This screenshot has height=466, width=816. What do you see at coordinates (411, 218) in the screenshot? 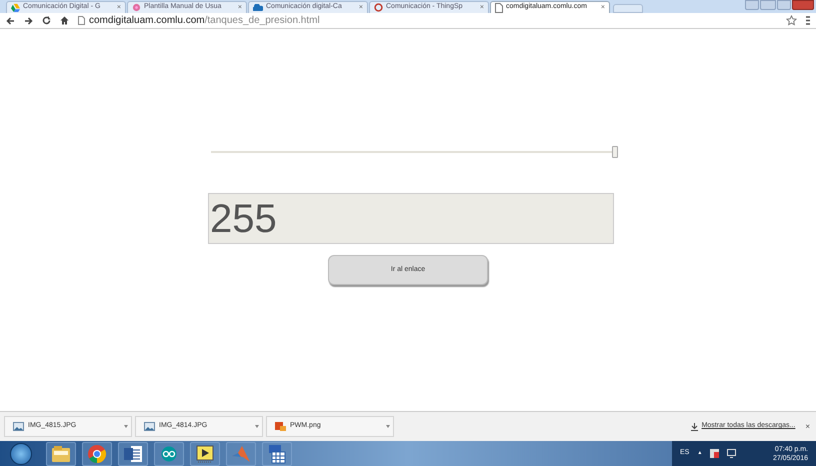
I see `value-field: 255` at bounding box center [411, 218].